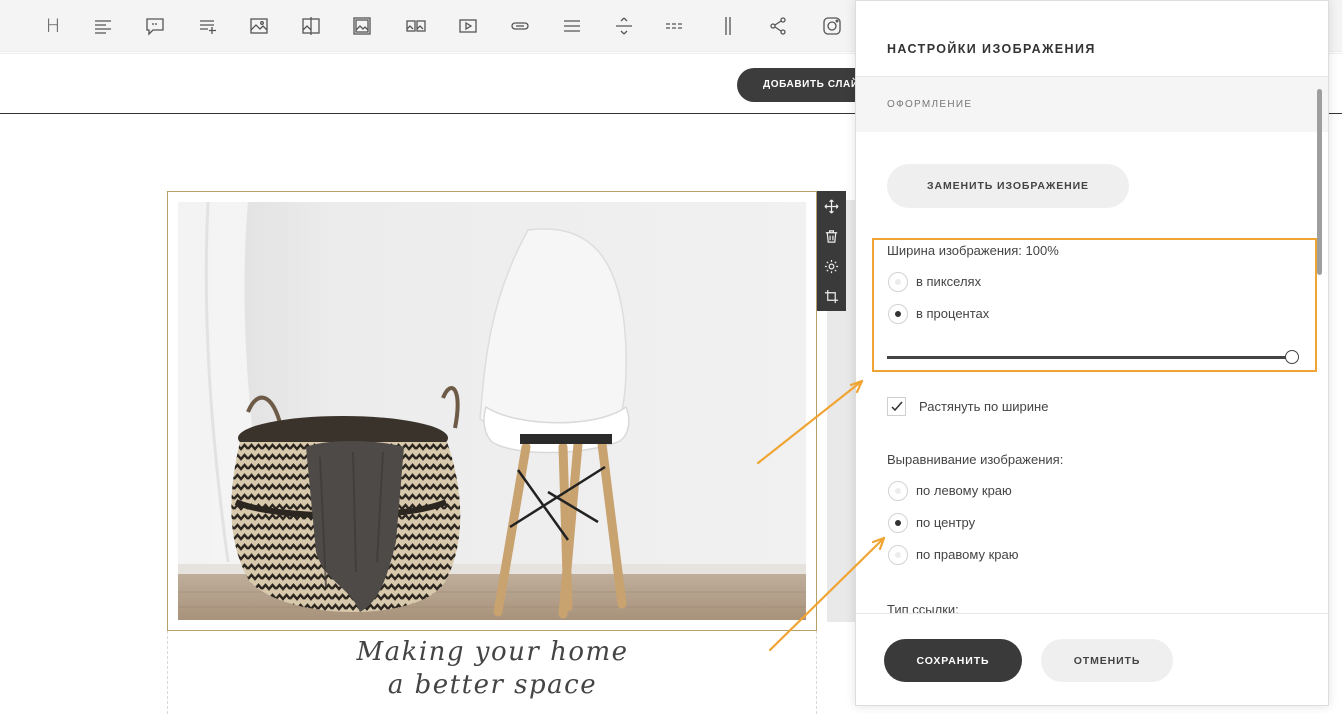  I want to click on align-left-radio, so click(898, 491).